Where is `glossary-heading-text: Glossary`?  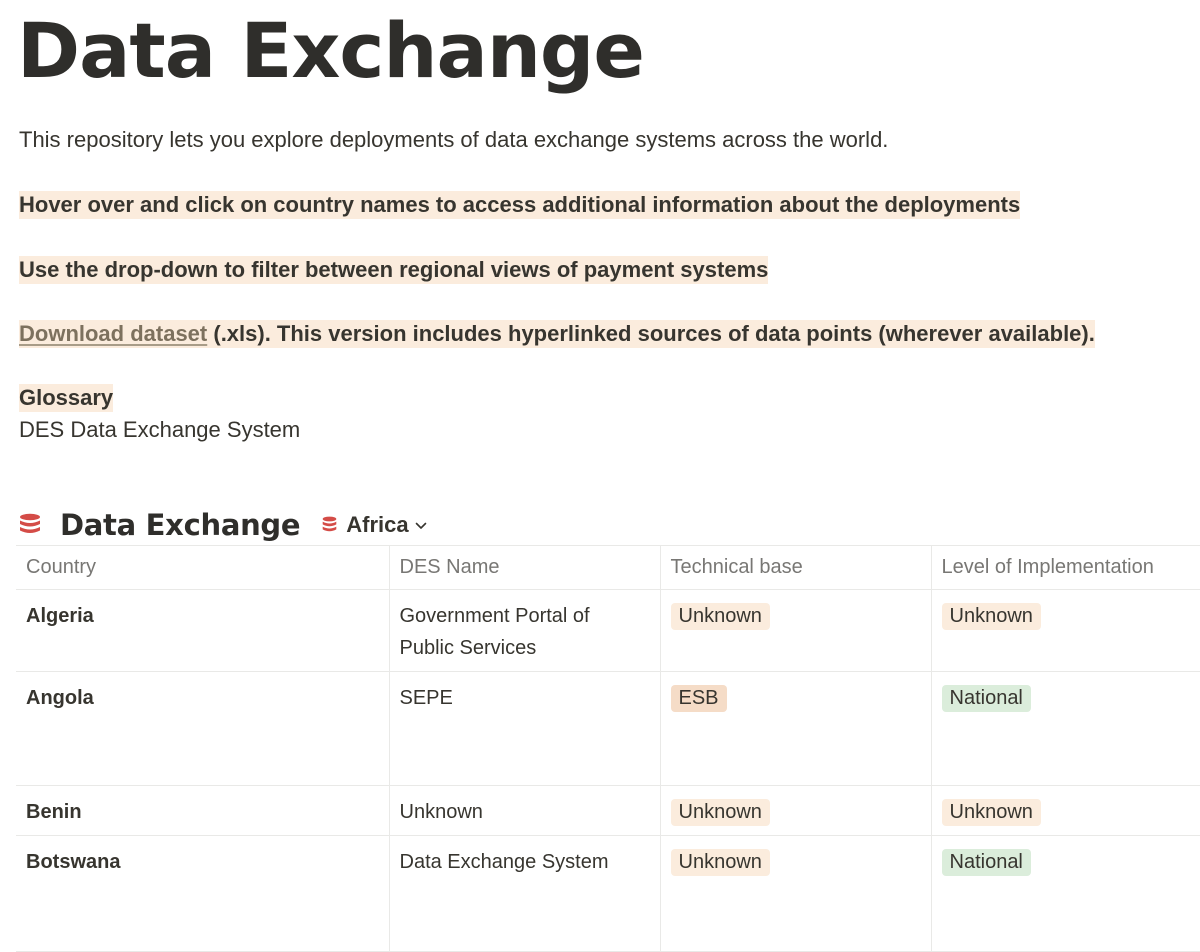
glossary-heading-text: Glossary is located at coordinates (66, 398).